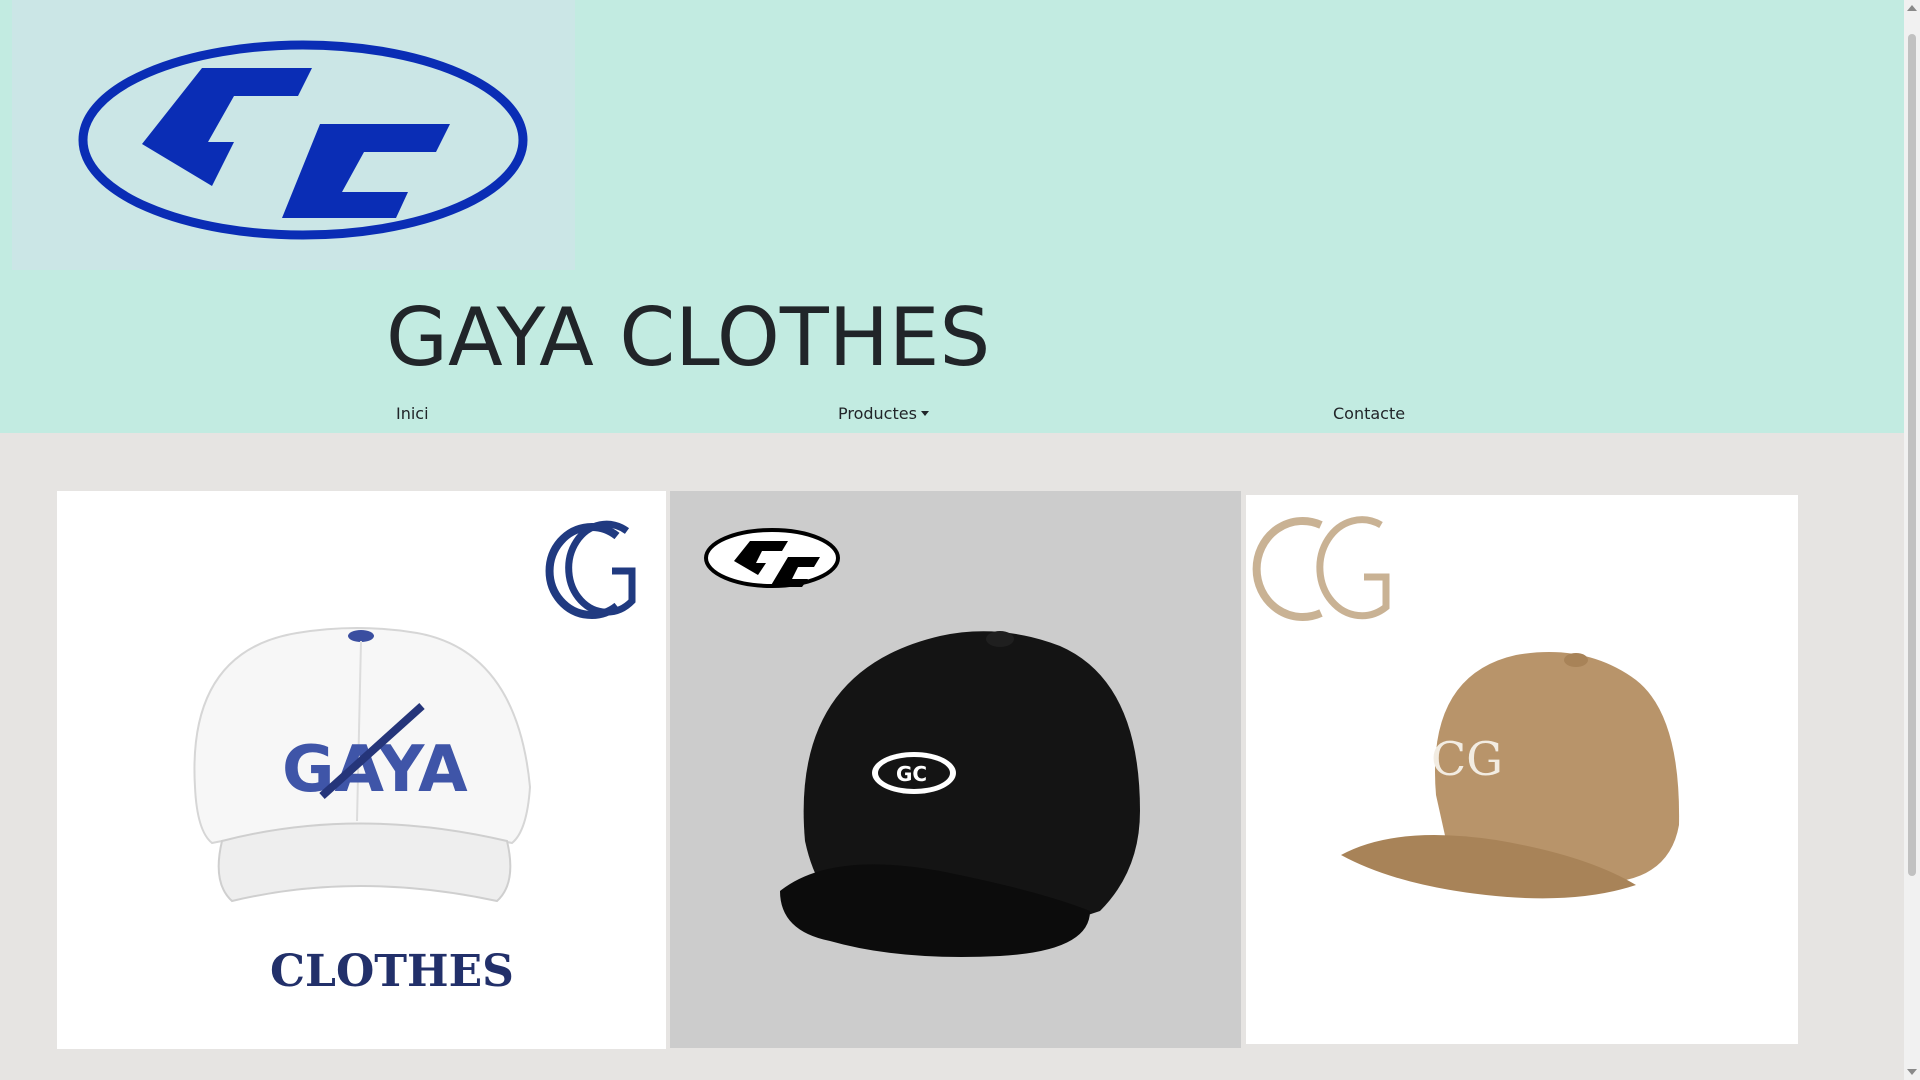  What do you see at coordinates (293, 135) in the screenshot?
I see `site-logo: GC` at bounding box center [293, 135].